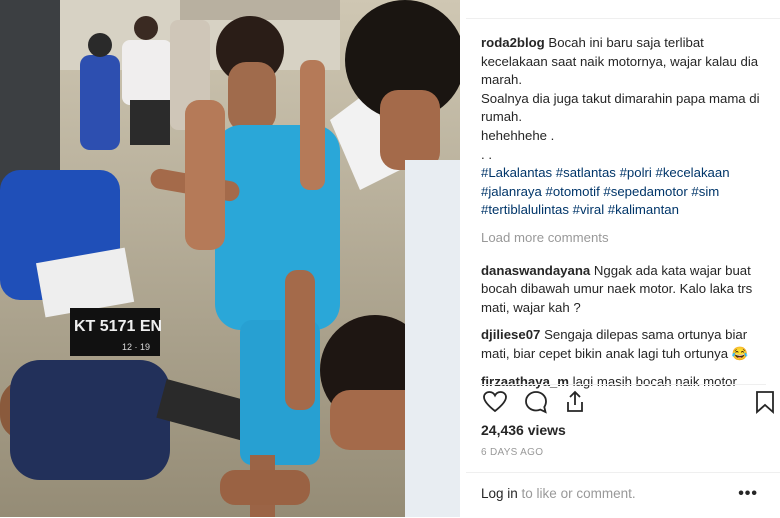 Image resolution: width=780 pixels, height=518 pixels. Describe the element at coordinates (513, 42) in the screenshot. I see `caption-username: roda2blog` at that location.